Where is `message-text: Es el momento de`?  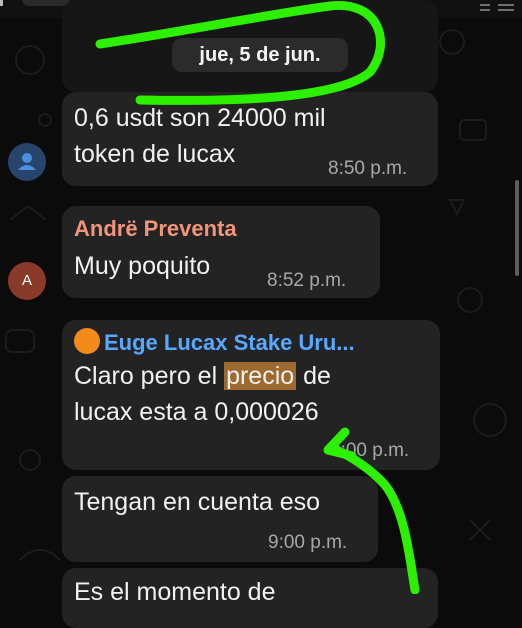 message-text: Es el momento de is located at coordinates (175, 592).